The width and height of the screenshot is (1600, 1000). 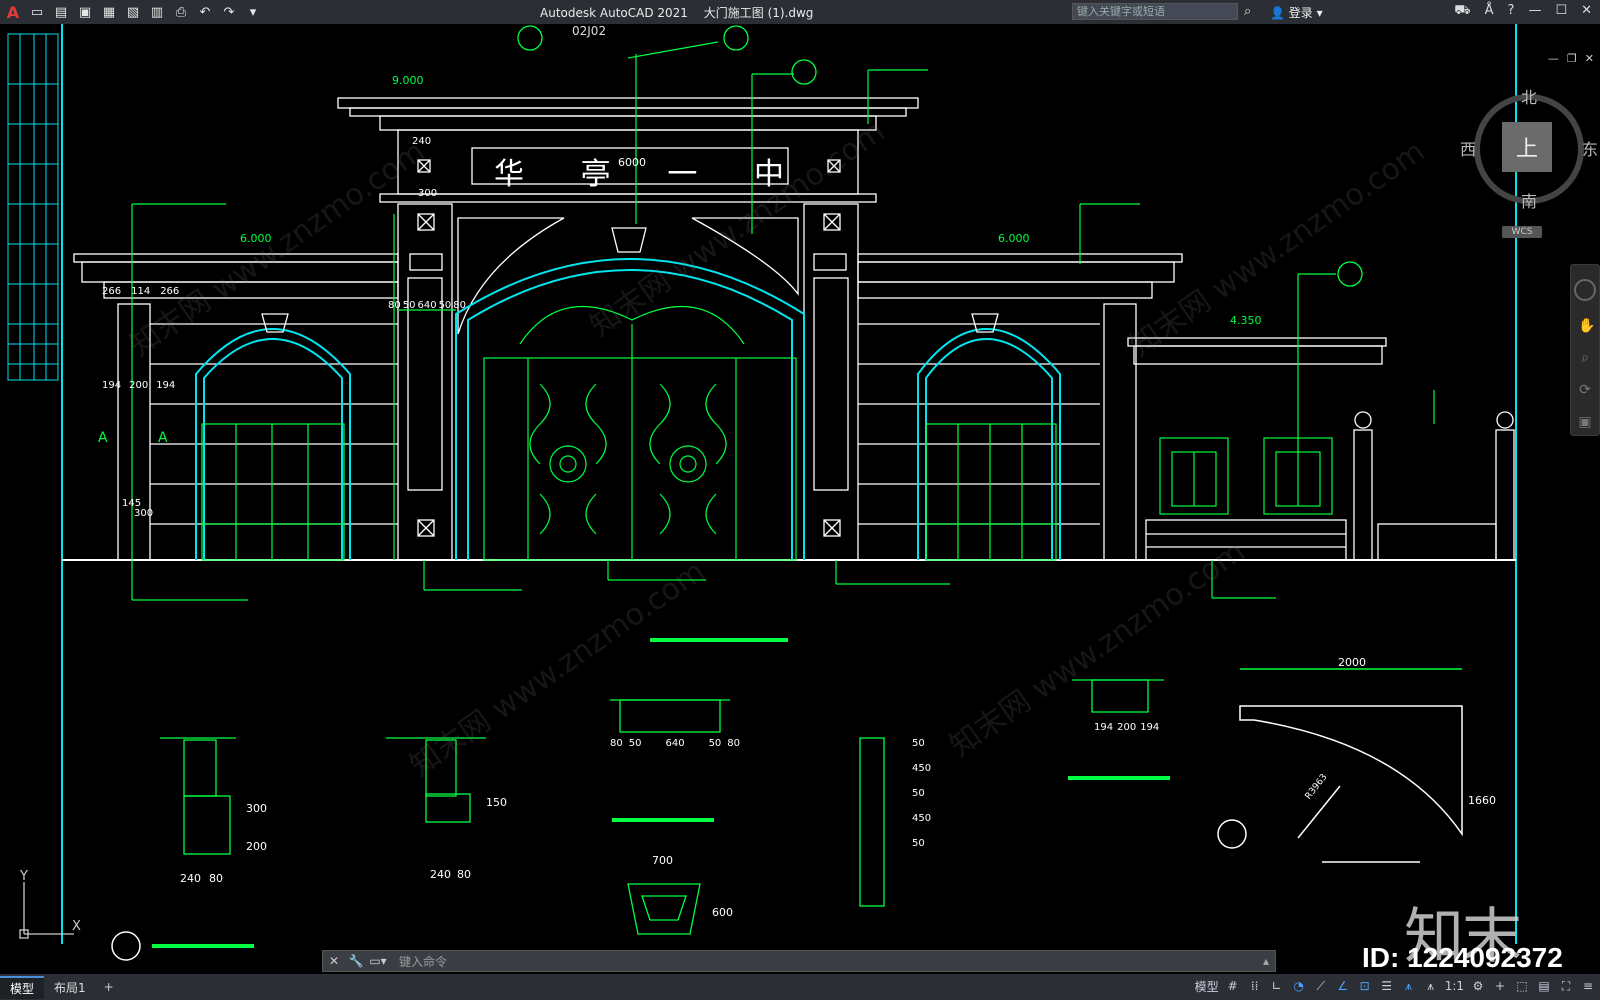 What do you see at coordinates (1233, 986) in the screenshot?
I see `grid-icon: #` at bounding box center [1233, 986].